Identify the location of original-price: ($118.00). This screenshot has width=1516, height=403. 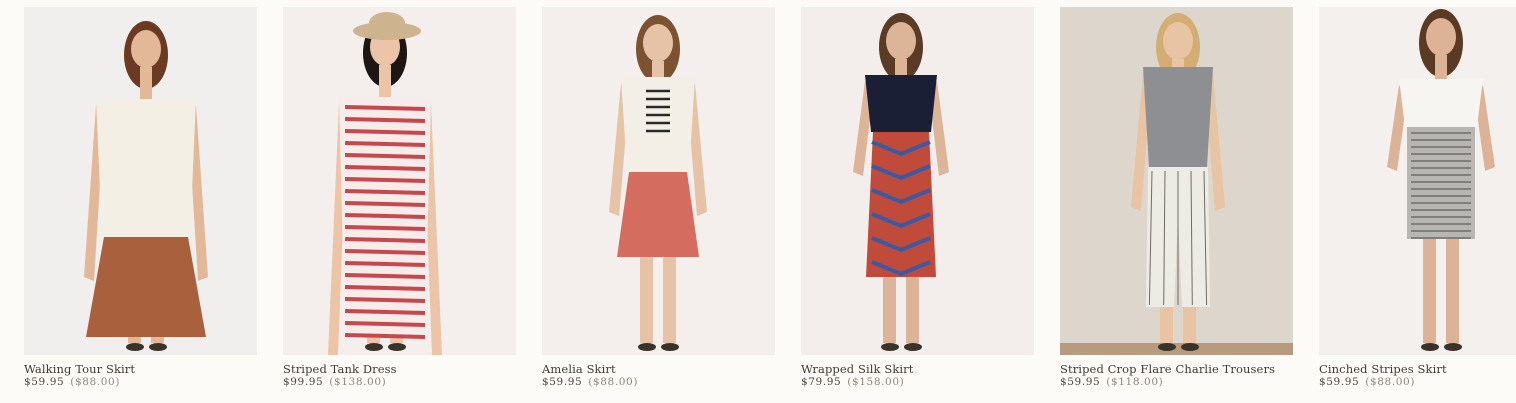
(1135, 382).